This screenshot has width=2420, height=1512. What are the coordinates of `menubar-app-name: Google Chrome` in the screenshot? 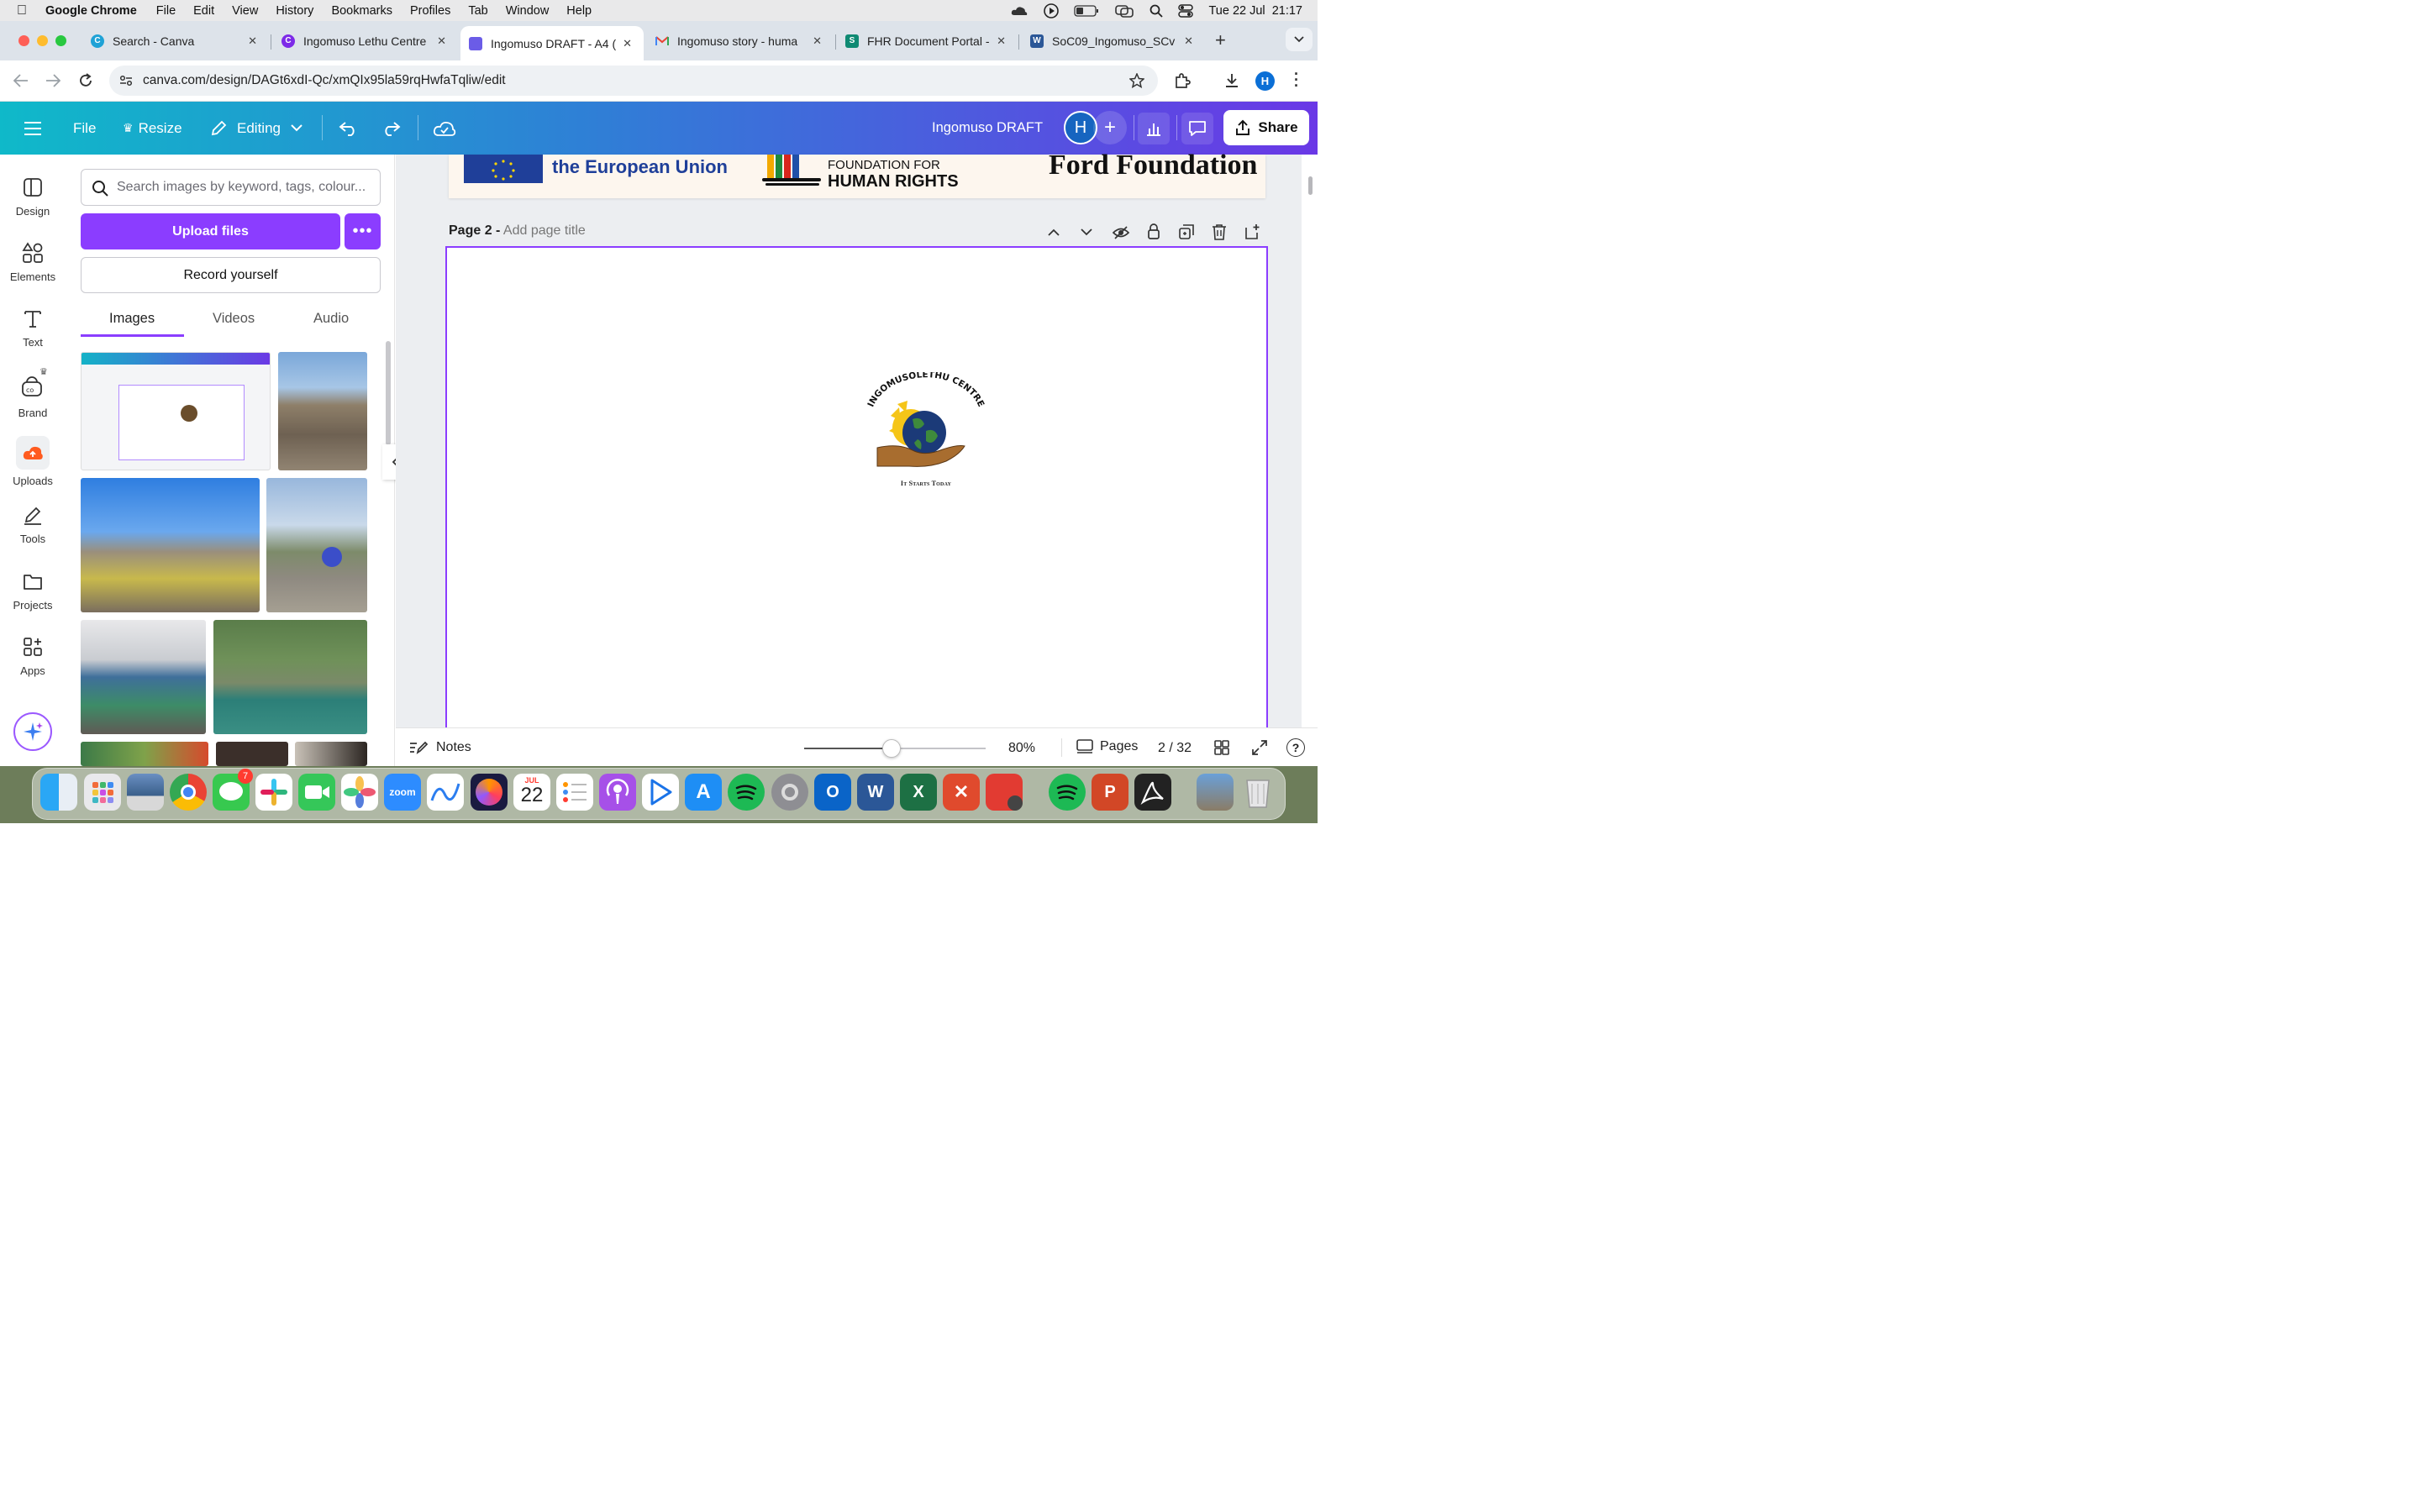 It's located at (91, 11).